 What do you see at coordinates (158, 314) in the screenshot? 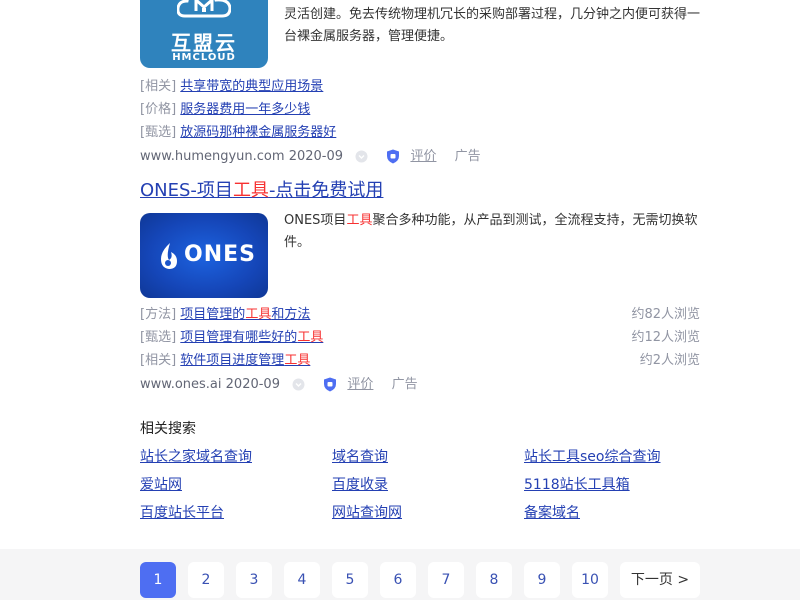
I see `sublink-tag: [方法]` at bounding box center [158, 314].